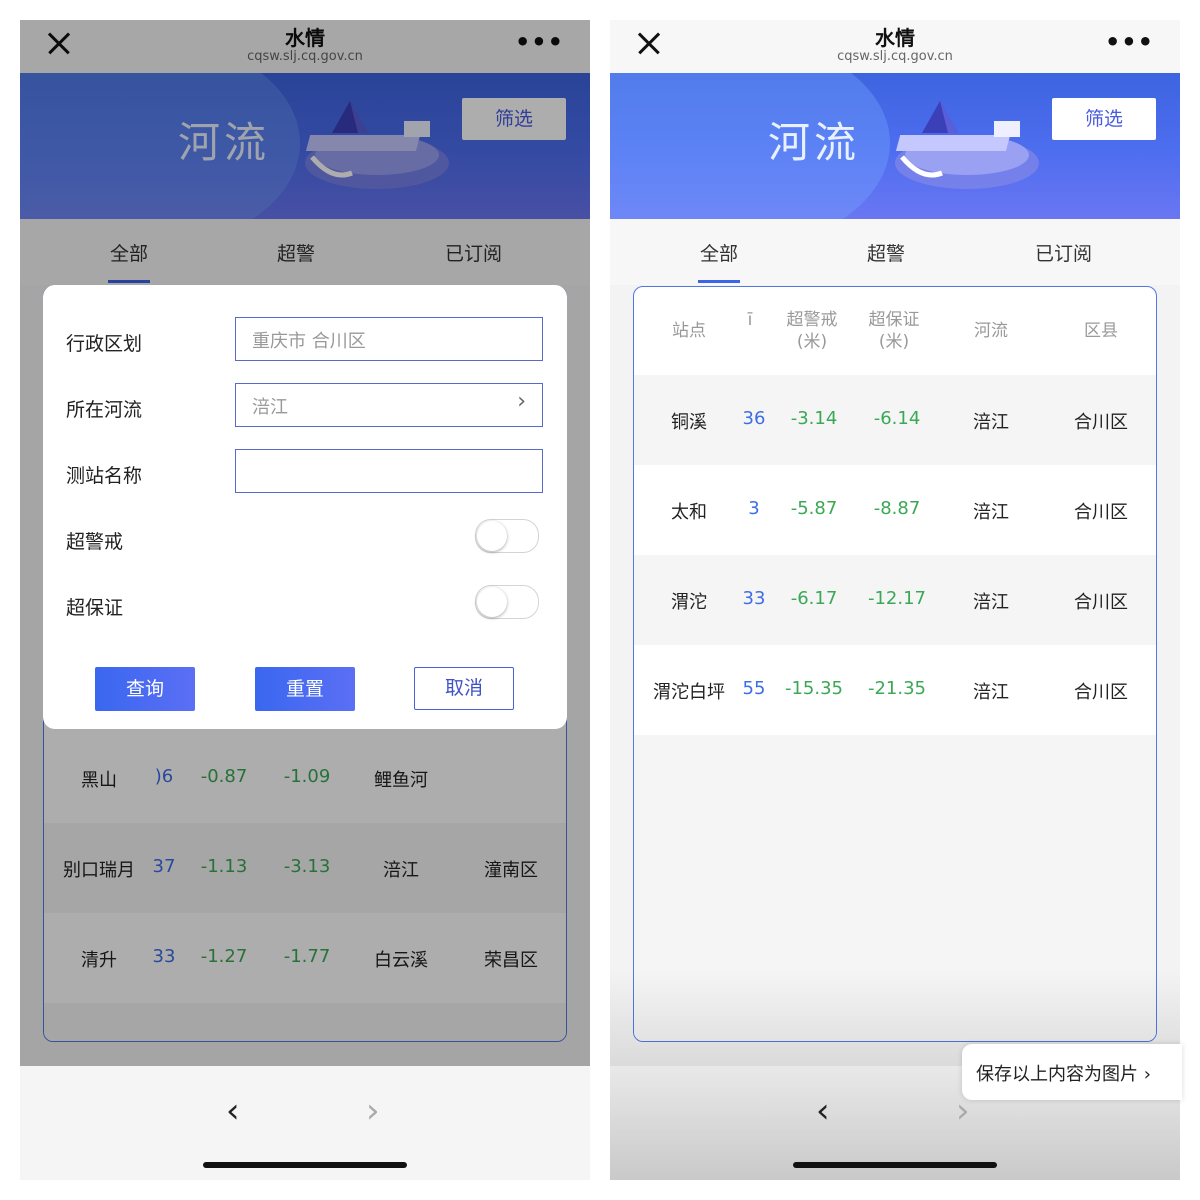 The width and height of the screenshot is (1200, 1200). Describe the element at coordinates (895, 38) in the screenshot. I see `page-title: 水情` at that location.